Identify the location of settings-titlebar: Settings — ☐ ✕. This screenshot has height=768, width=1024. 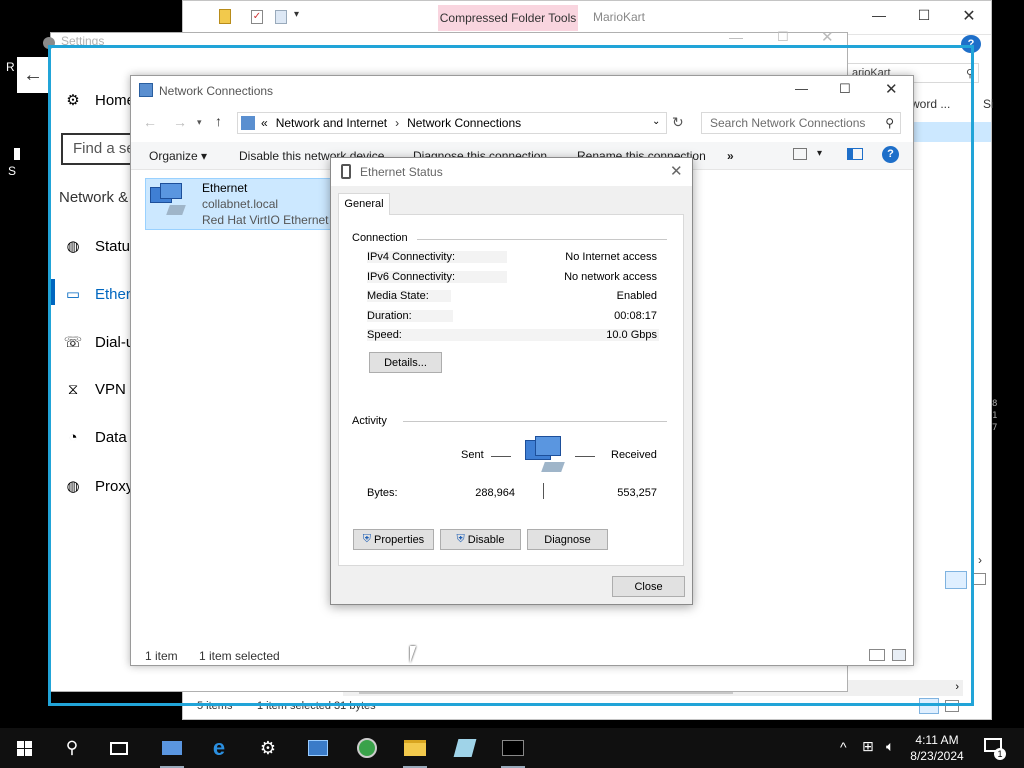
(426, 42).